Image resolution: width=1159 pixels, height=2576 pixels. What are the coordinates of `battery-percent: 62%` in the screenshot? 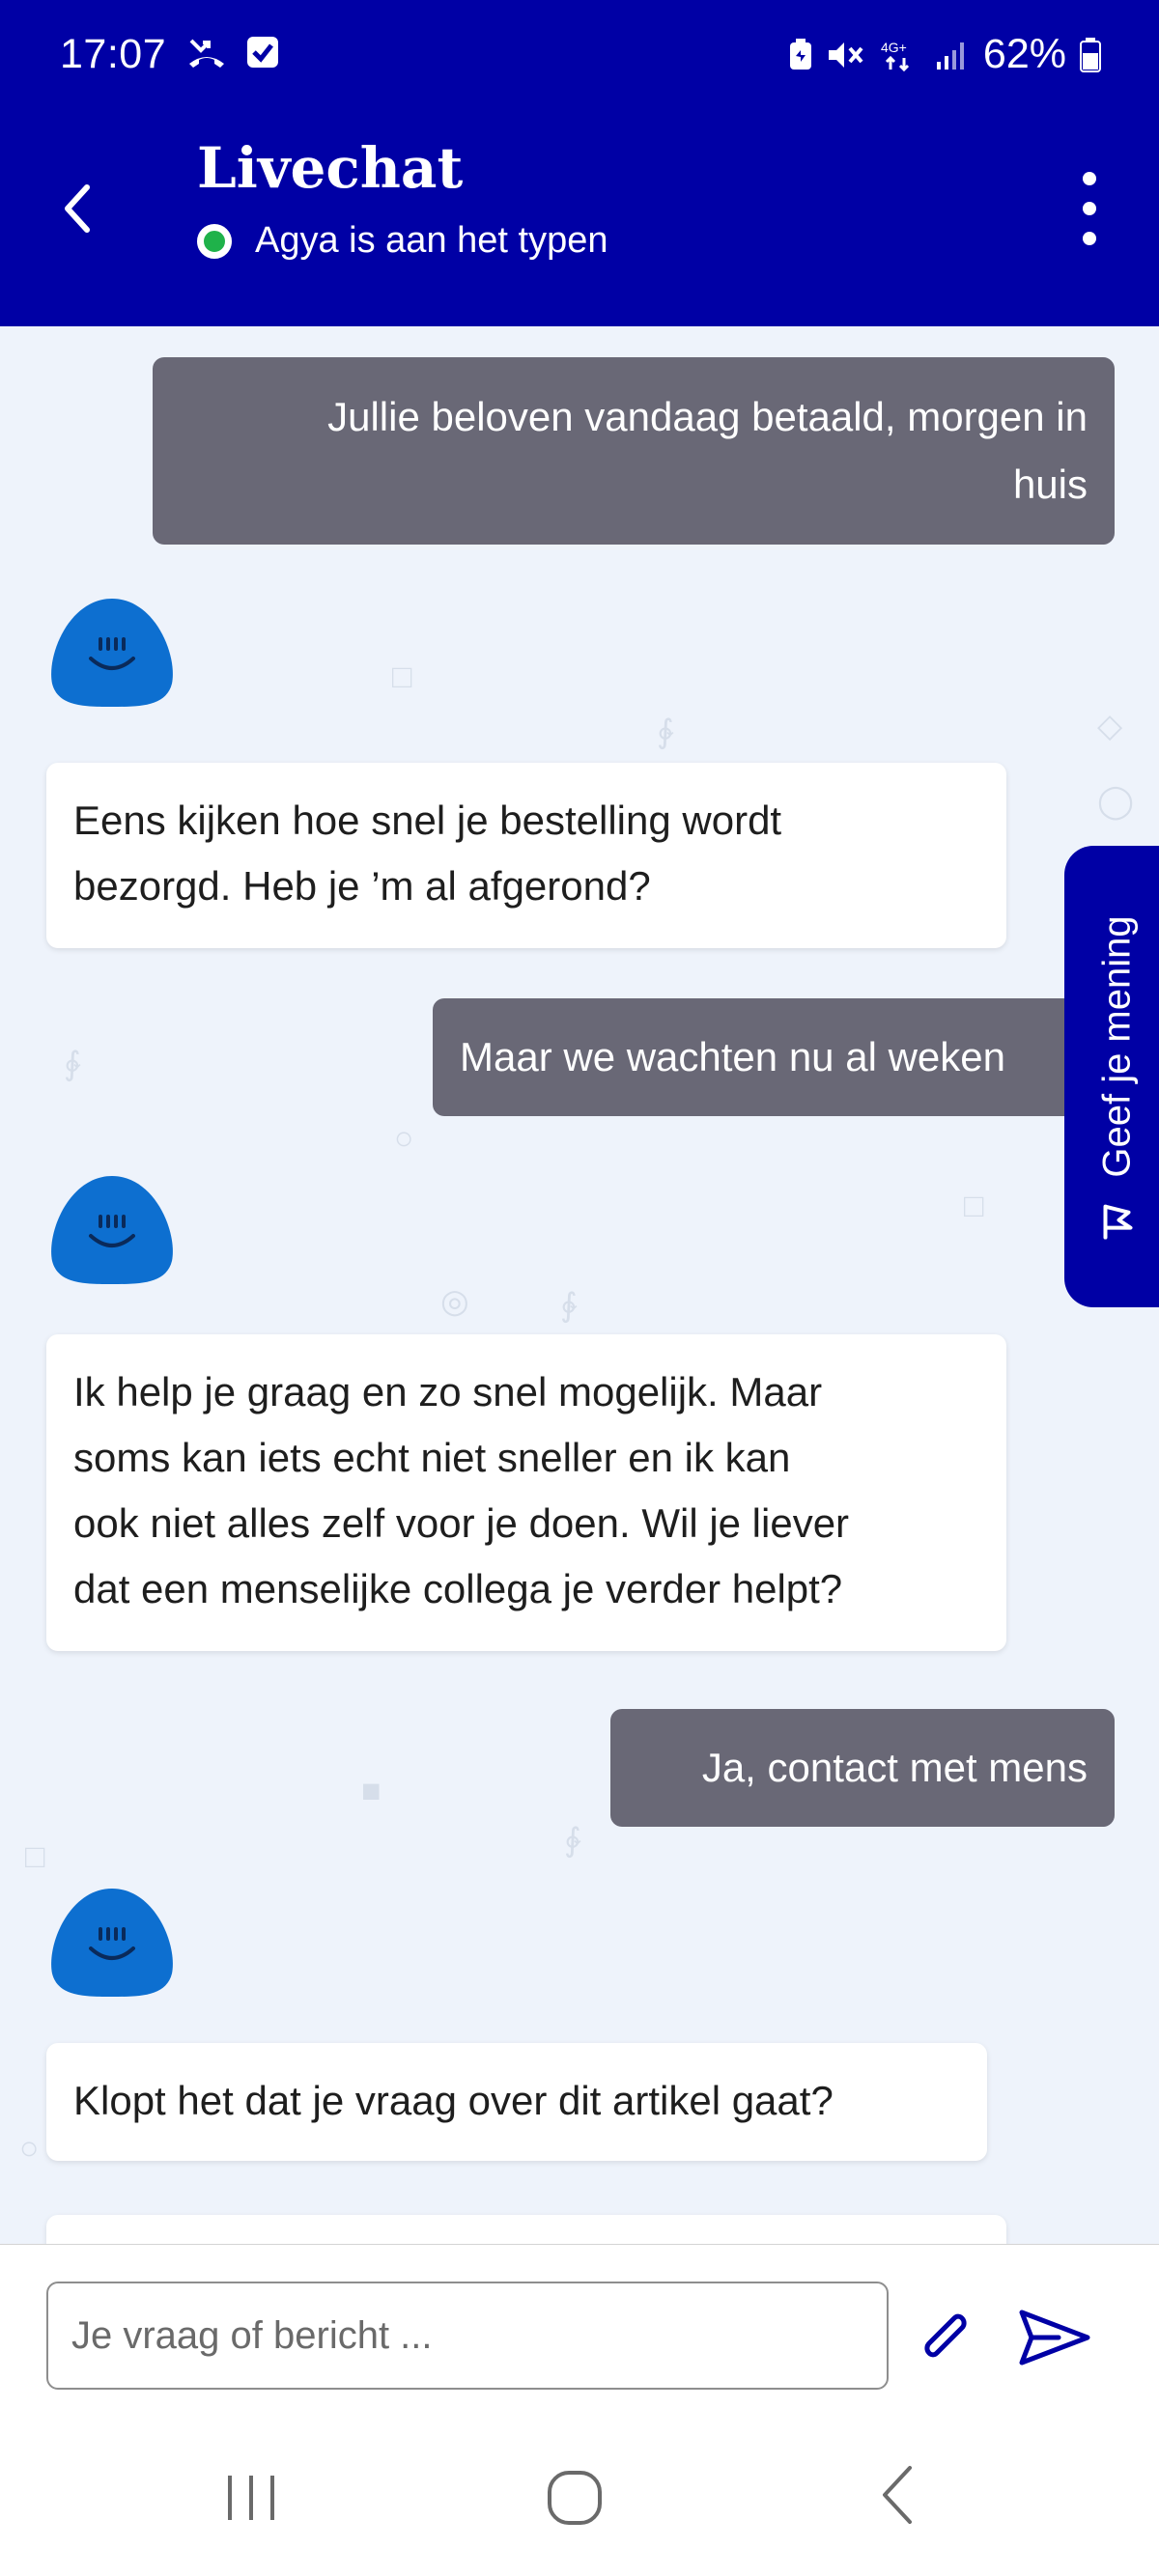 It's located at (1024, 54).